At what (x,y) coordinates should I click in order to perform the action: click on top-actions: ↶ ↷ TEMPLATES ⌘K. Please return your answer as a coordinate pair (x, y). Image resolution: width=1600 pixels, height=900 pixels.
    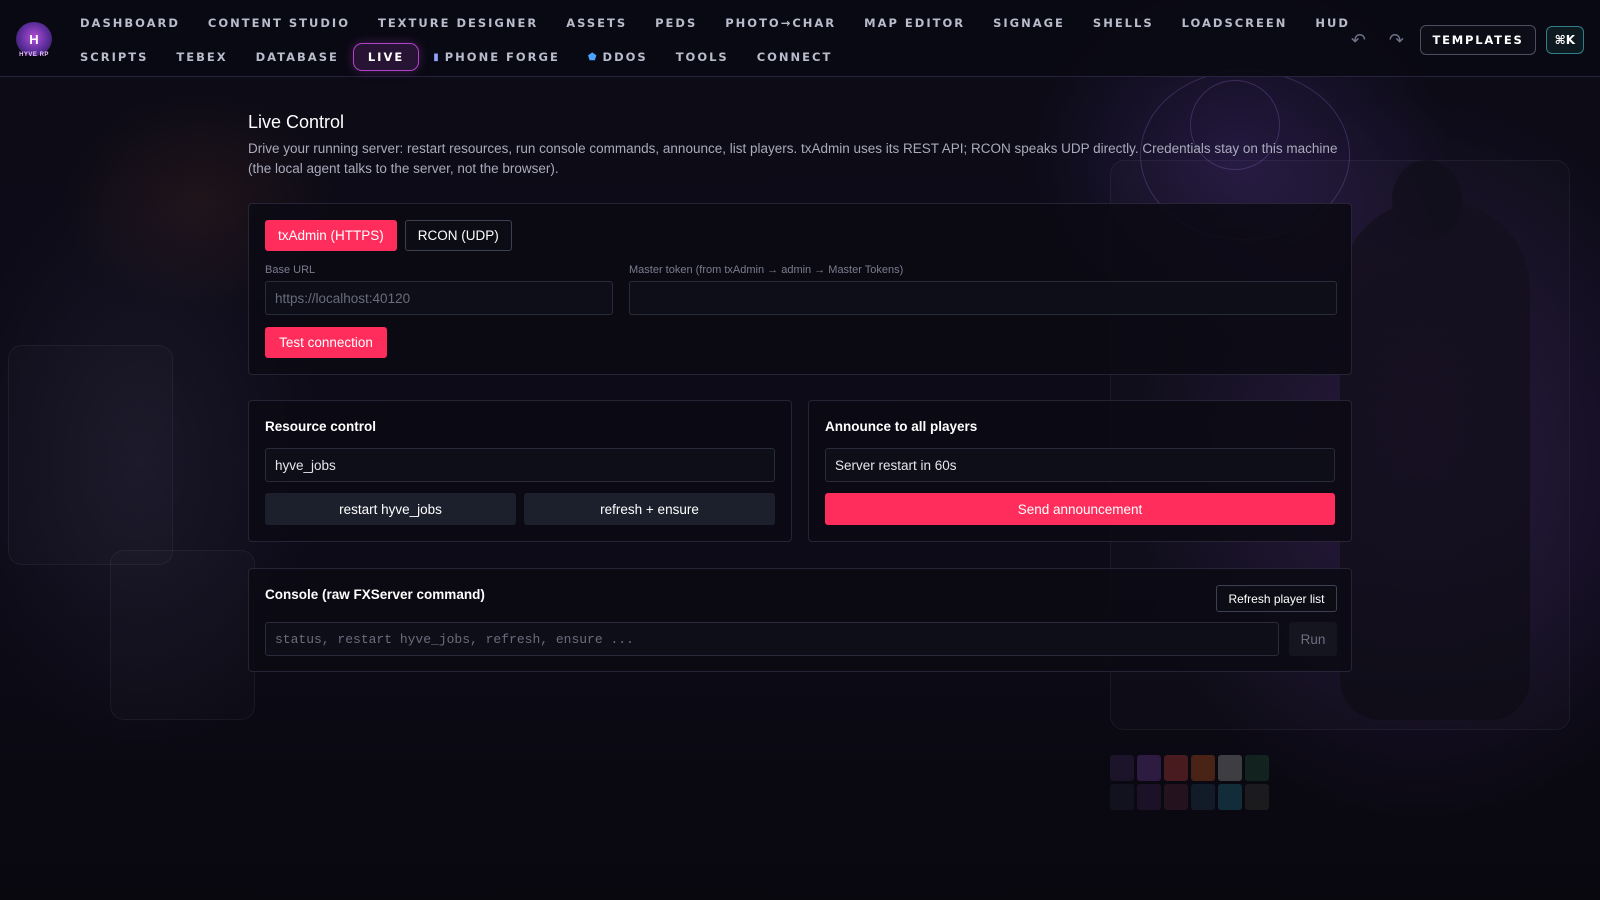
    Looking at the image, I should click on (1464, 40).